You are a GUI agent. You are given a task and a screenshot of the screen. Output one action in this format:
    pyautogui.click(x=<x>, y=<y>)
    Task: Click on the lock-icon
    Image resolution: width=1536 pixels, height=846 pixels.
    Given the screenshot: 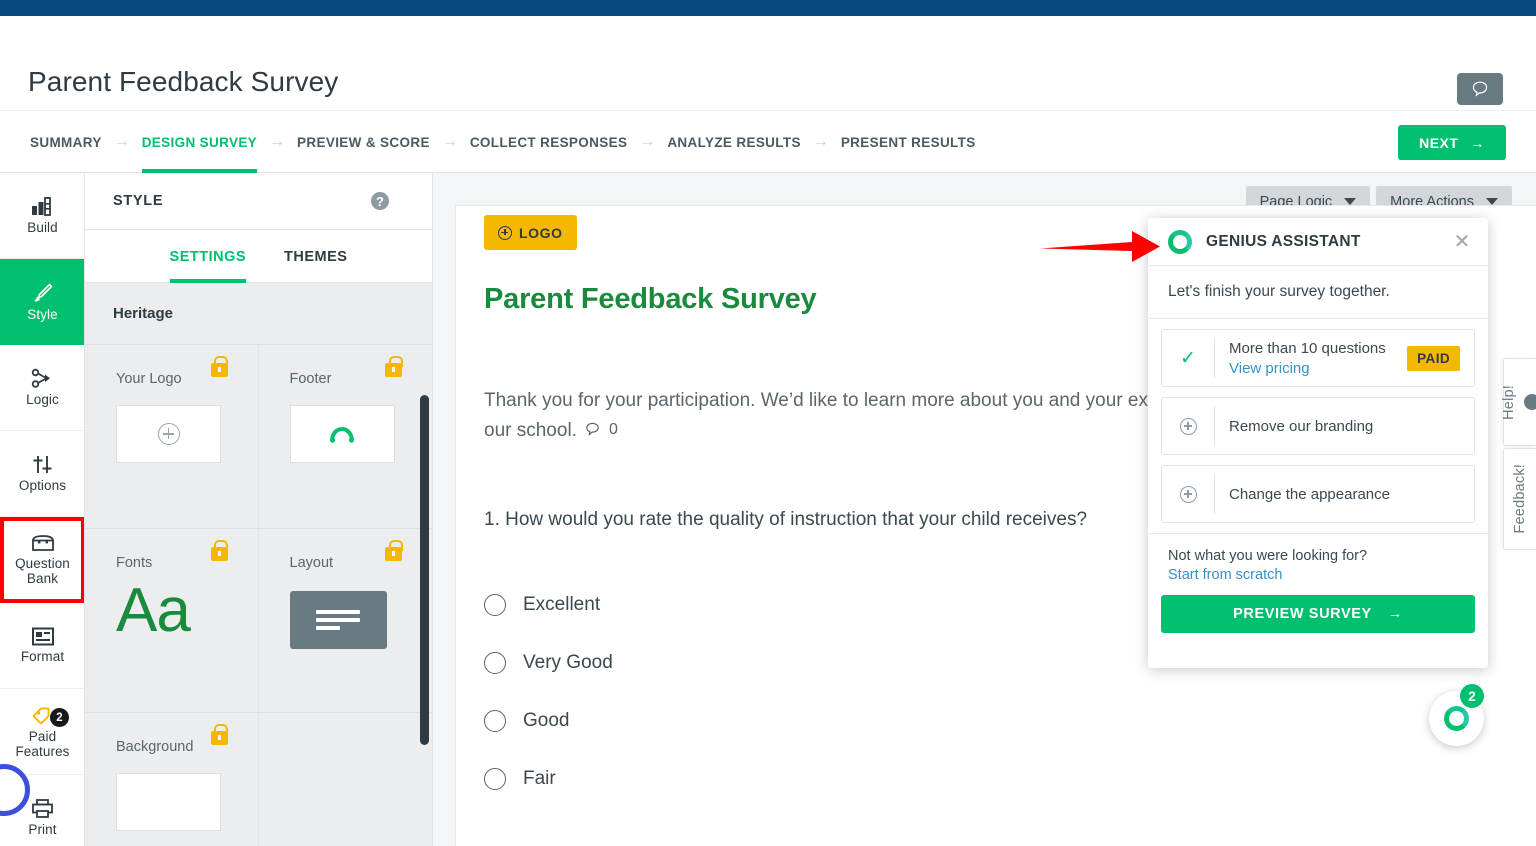 What is the action you would take?
    pyautogui.click(x=394, y=550)
    